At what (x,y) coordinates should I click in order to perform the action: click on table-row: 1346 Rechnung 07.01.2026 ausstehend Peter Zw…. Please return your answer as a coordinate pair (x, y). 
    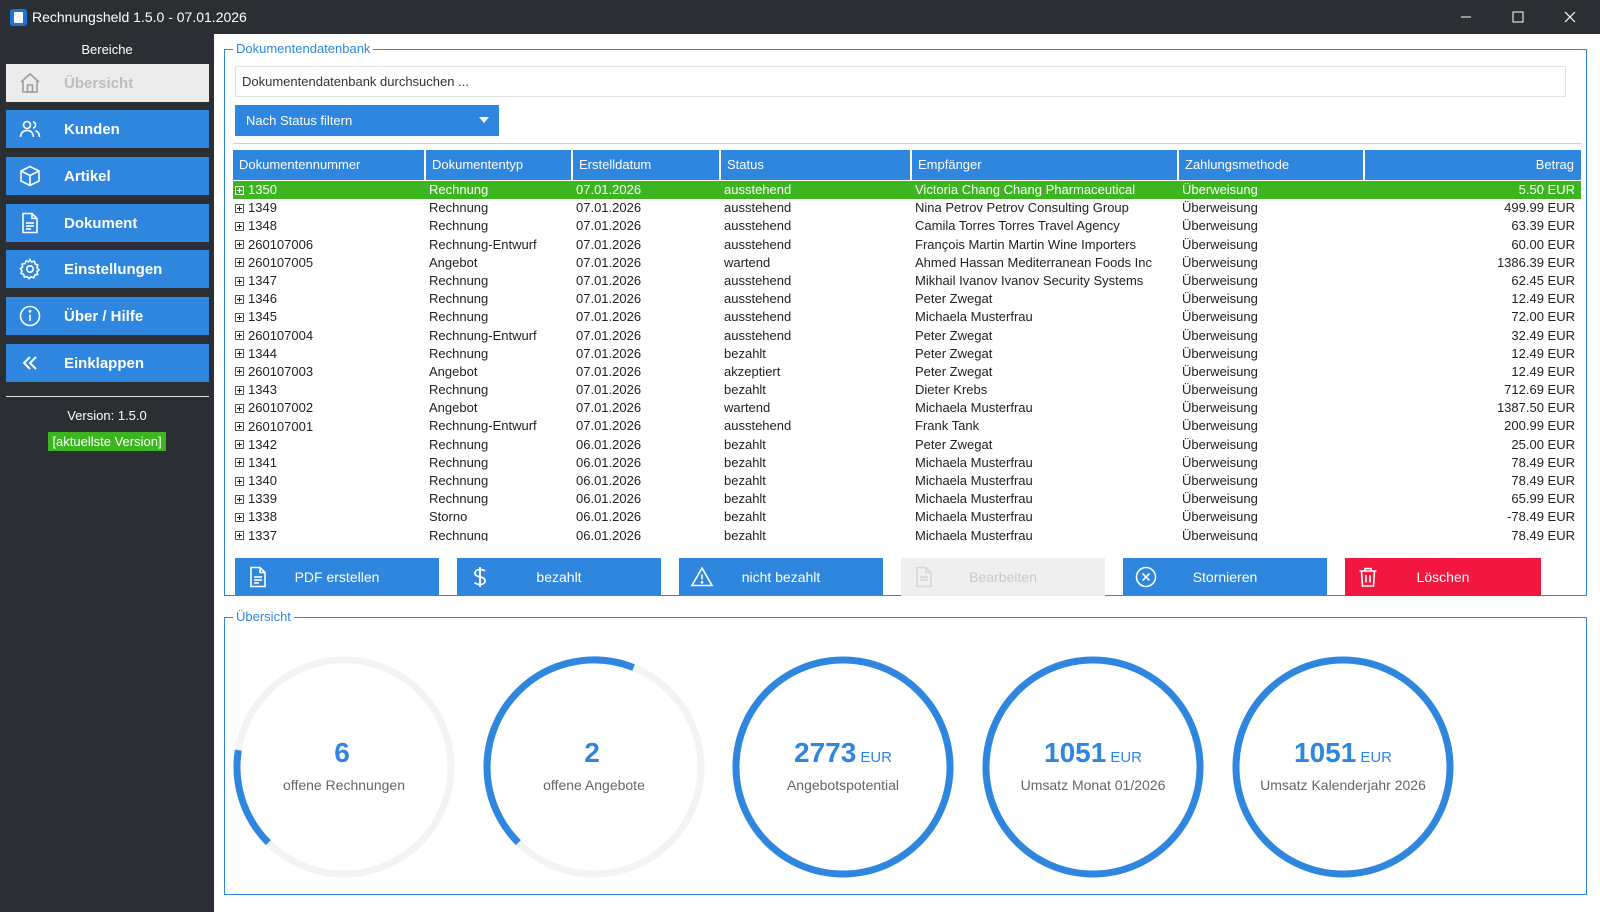
    Looking at the image, I should click on (907, 299).